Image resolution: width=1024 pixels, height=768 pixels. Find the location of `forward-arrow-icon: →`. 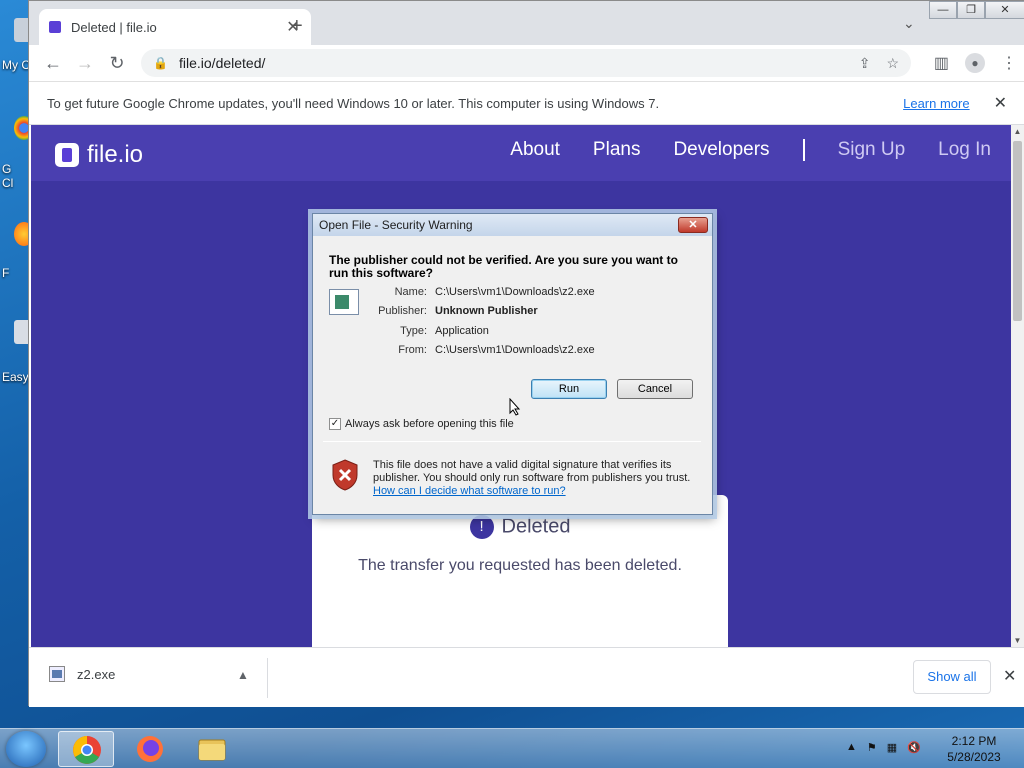

forward-arrow-icon: → is located at coordinates (85, 63).